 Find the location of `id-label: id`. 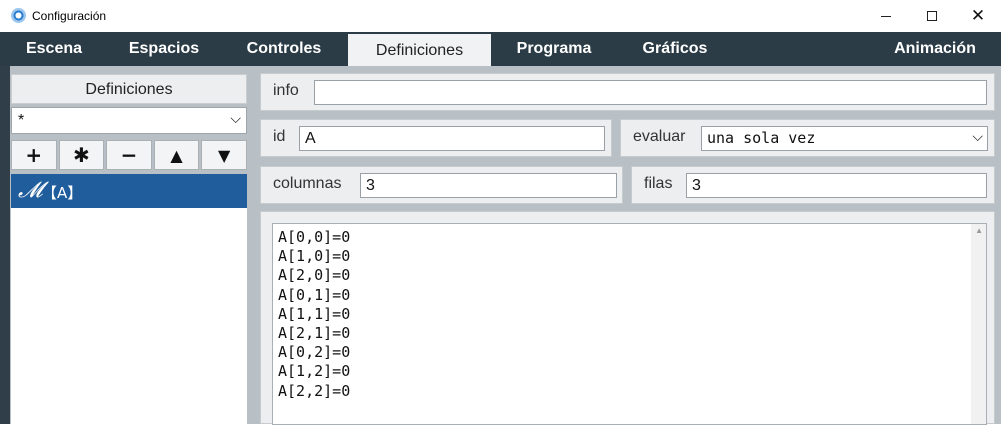

id-label: id is located at coordinates (279, 136).